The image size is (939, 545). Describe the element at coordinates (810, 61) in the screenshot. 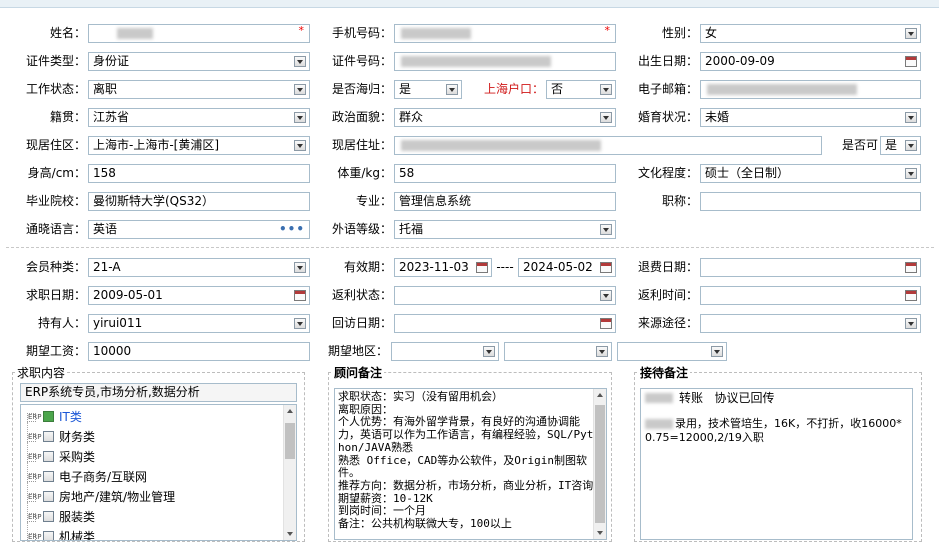

I see `birth-date-input: 2000-09-09` at that location.